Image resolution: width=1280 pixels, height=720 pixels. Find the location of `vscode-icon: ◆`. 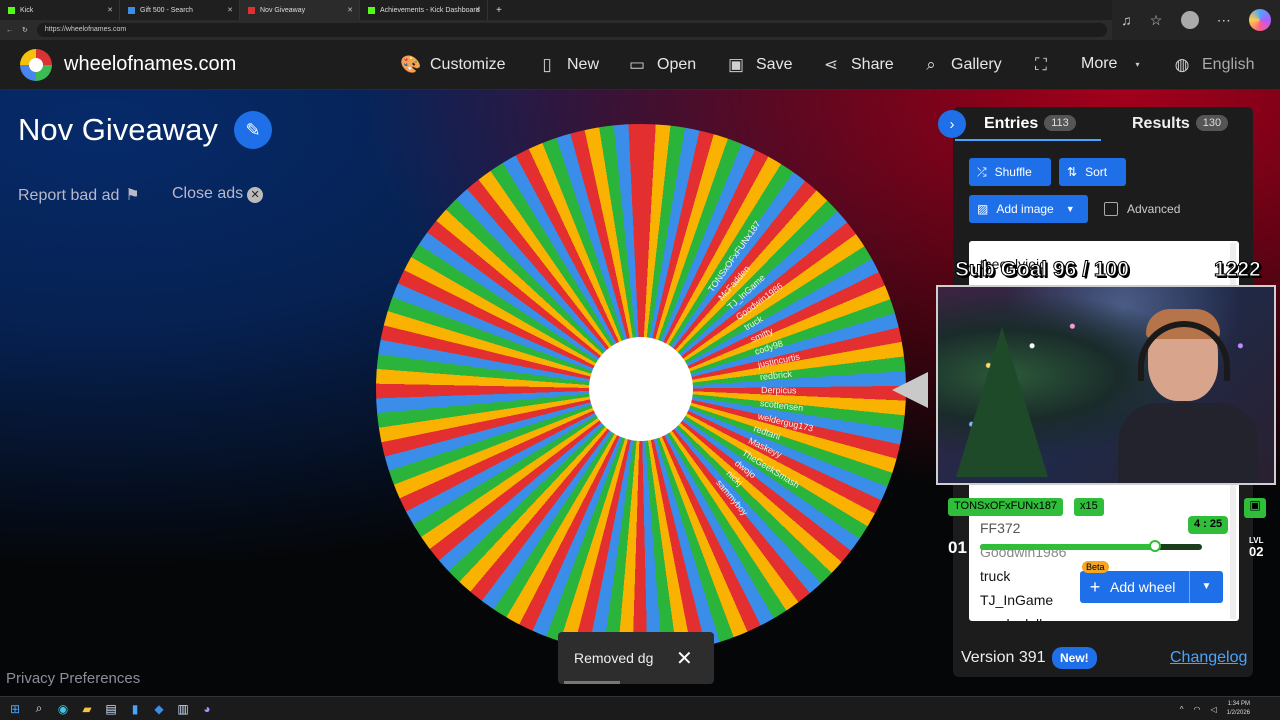

vscode-icon: ◆ is located at coordinates (159, 709).